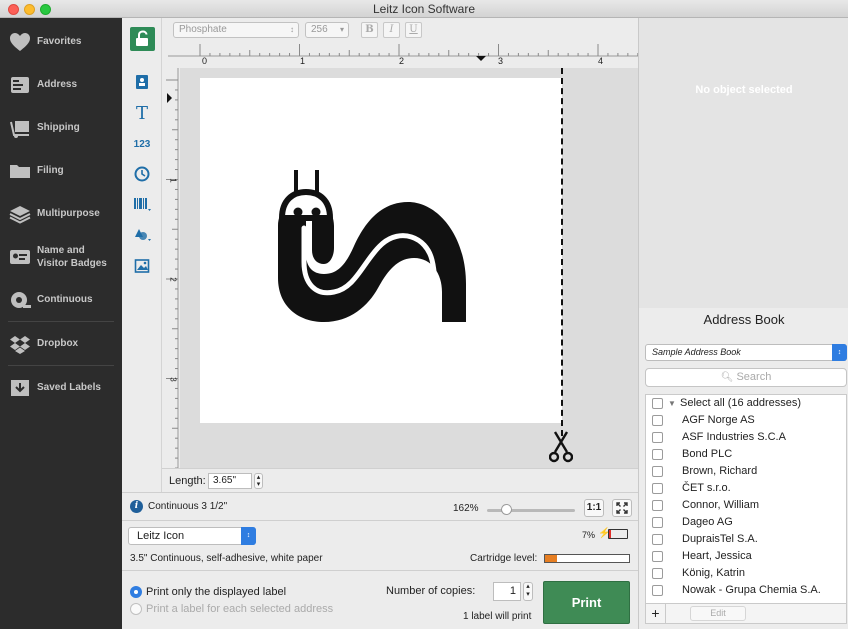 The height and width of the screenshot is (629, 848). What do you see at coordinates (746, 505) in the screenshot?
I see `list-item: Connor, William` at bounding box center [746, 505].